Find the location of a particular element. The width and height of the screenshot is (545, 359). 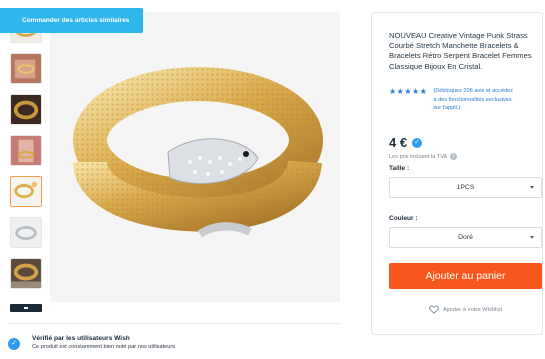

add-to-cart-label: Ajouter au panier is located at coordinates (465, 276).